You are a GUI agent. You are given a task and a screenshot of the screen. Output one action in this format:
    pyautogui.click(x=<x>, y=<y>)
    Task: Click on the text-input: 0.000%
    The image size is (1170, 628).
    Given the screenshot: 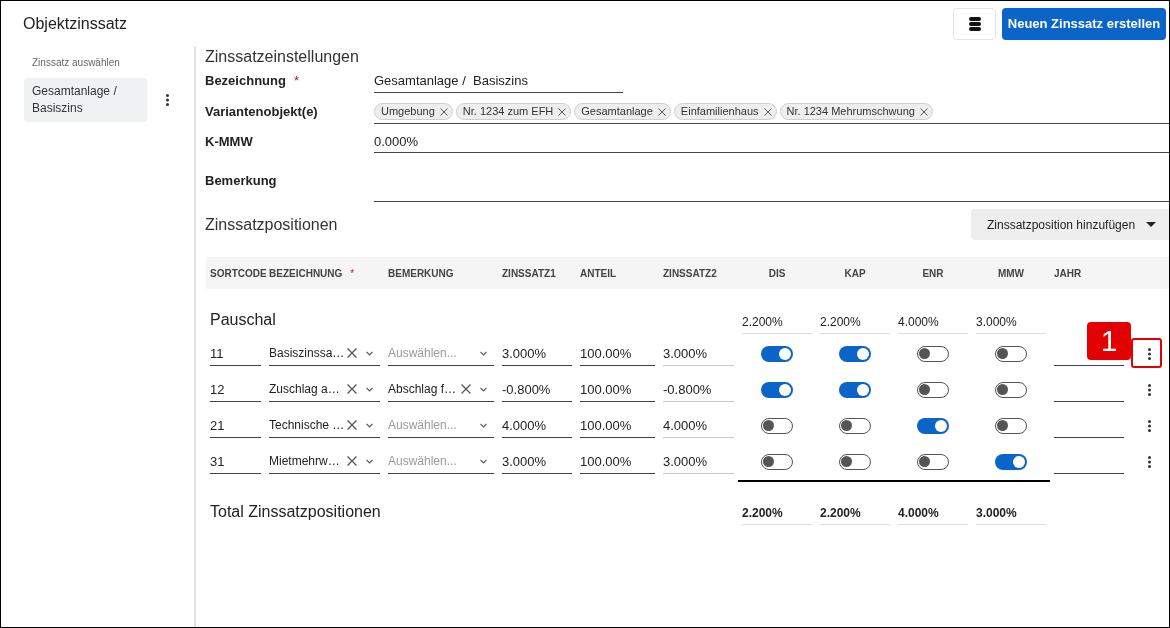 What is the action you would take?
    pyautogui.click(x=771, y=142)
    